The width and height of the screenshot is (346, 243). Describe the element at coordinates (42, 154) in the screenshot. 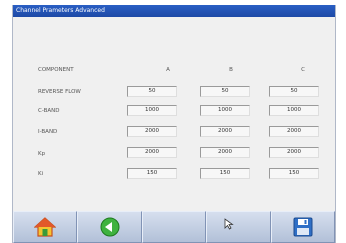

I see `row-label-kp: Kp` at that location.